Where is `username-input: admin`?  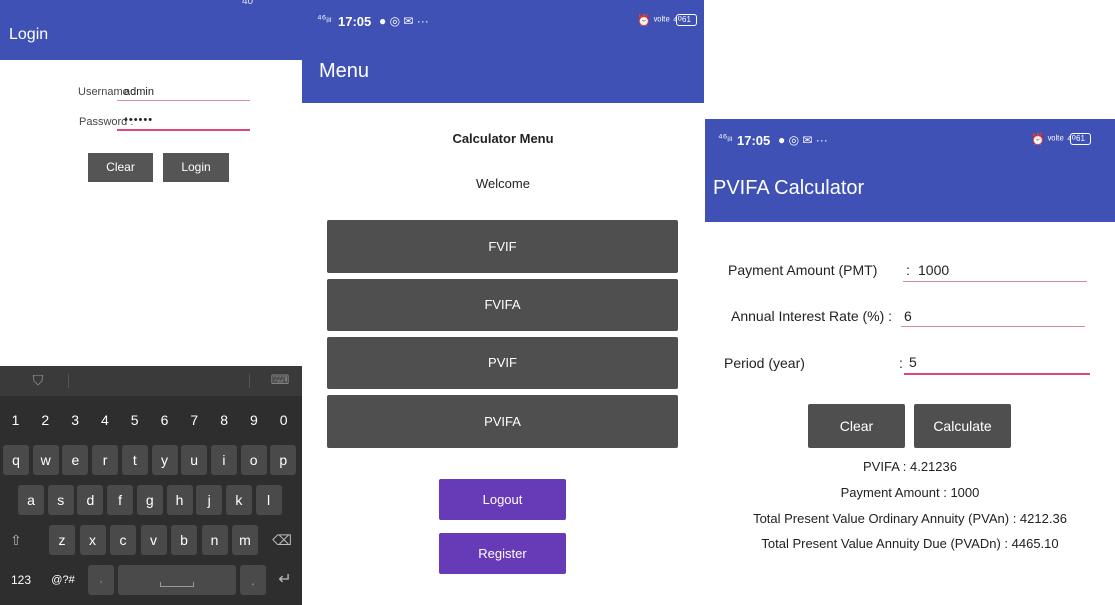
username-input: admin is located at coordinates (139, 92).